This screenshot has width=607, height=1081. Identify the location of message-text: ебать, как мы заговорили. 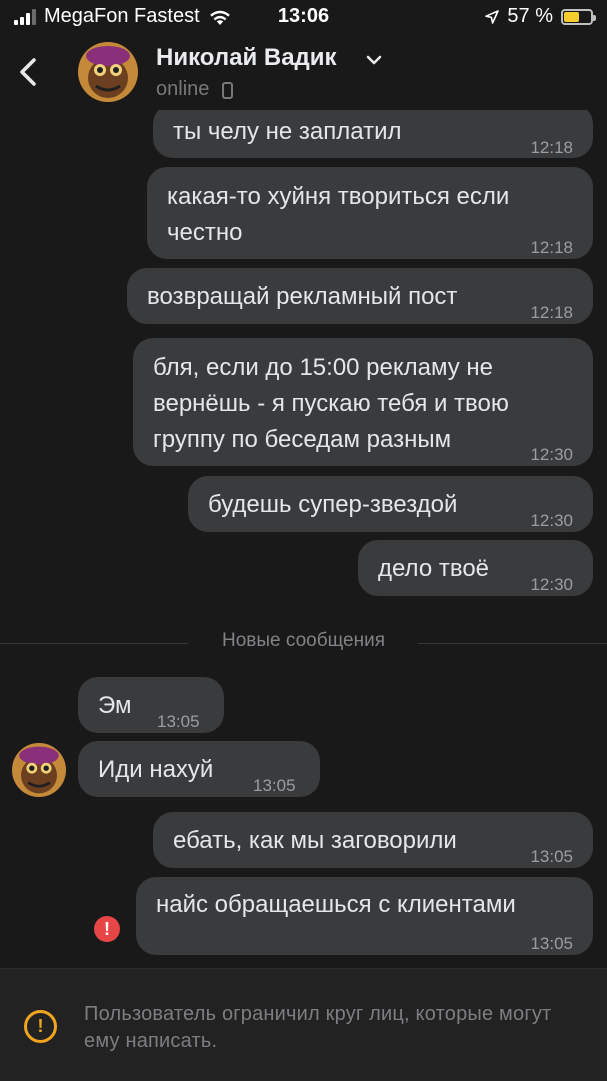
(315, 840).